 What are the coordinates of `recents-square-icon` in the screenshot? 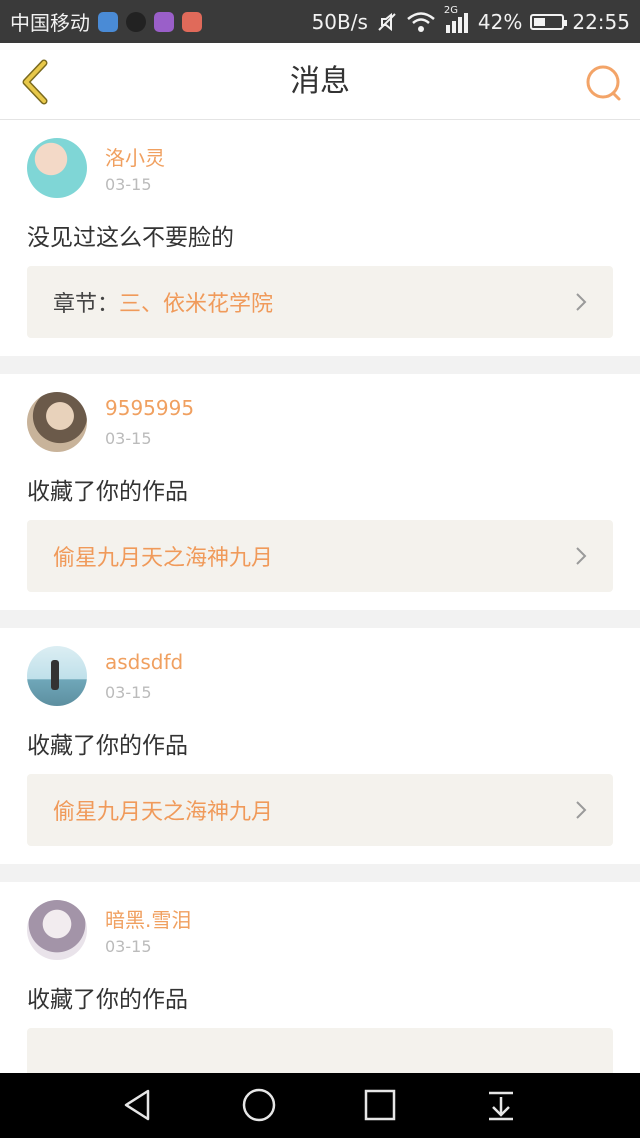 It's located at (380, 1105).